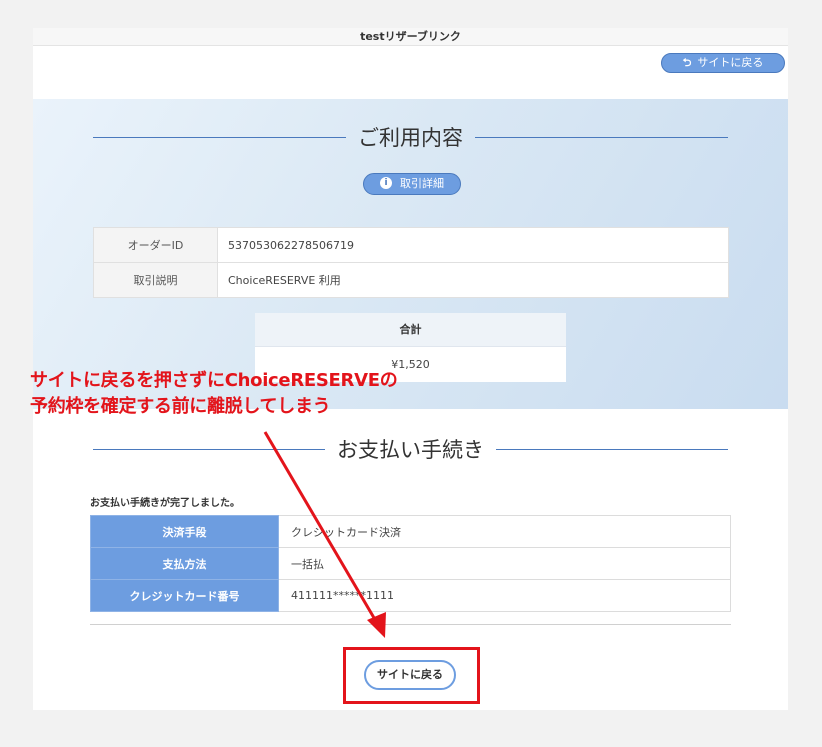 The height and width of the screenshot is (747, 822). Describe the element at coordinates (184, 531) in the screenshot. I see `payment-method-label: 決済手段` at that location.